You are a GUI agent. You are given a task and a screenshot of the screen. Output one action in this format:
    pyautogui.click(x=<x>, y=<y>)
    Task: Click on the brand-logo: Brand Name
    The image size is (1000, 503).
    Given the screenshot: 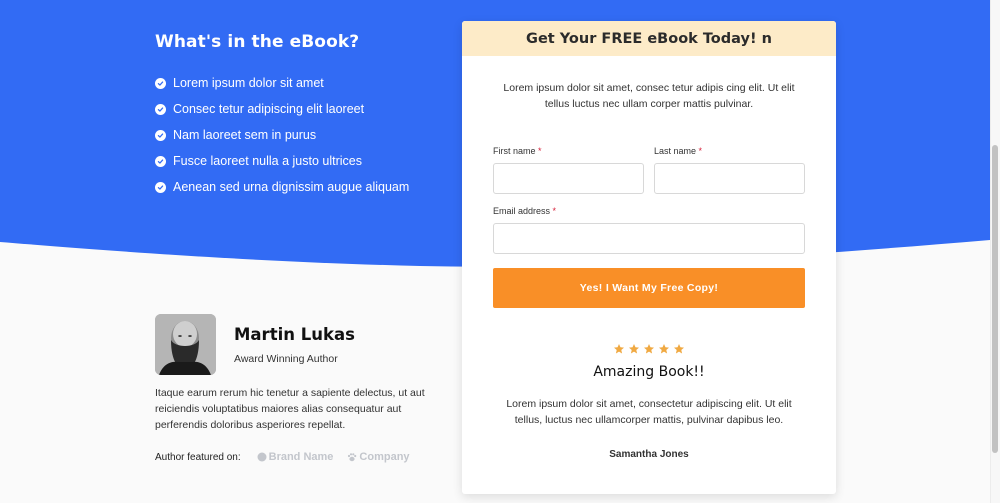 What is the action you would take?
    pyautogui.click(x=295, y=457)
    